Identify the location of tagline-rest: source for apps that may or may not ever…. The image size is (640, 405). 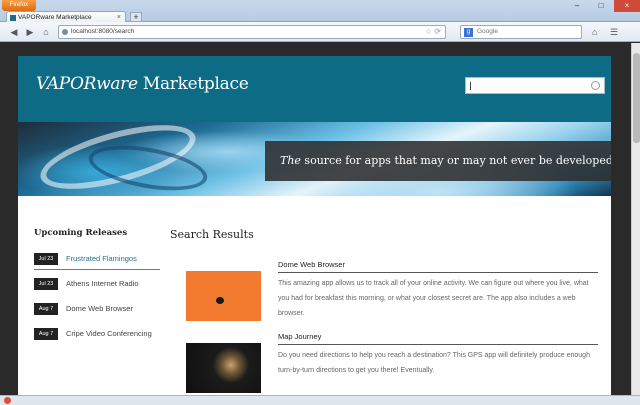
(455, 160).